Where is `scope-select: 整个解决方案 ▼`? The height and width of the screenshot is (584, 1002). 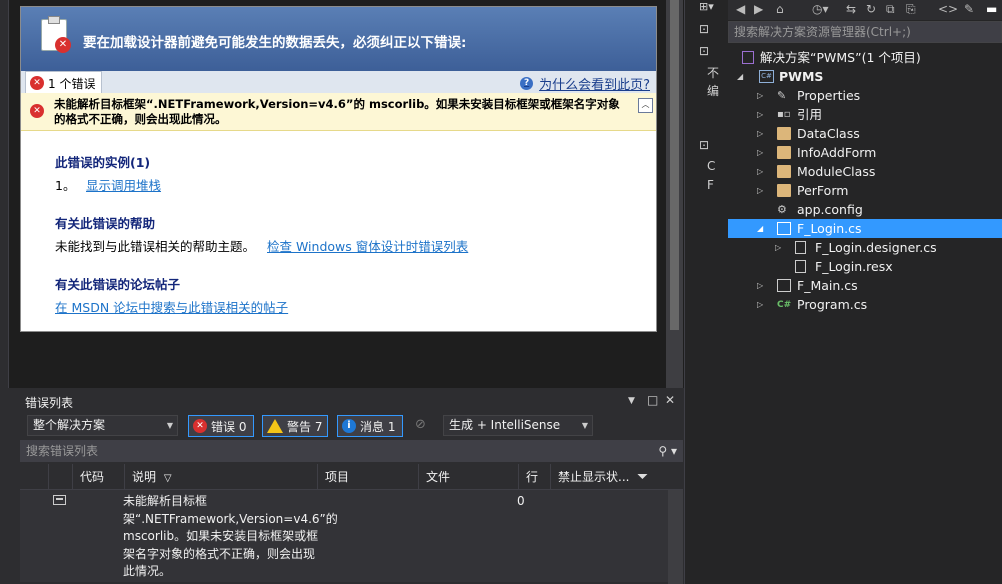 scope-select: 整个解决方案 ▼ is located at coordinates (102, 425).